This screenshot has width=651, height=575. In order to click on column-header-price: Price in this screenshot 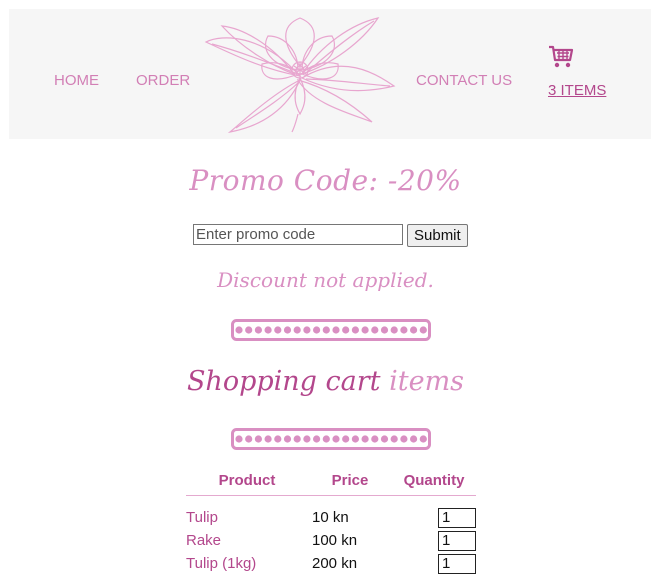, I will do `click(350, 484)`.